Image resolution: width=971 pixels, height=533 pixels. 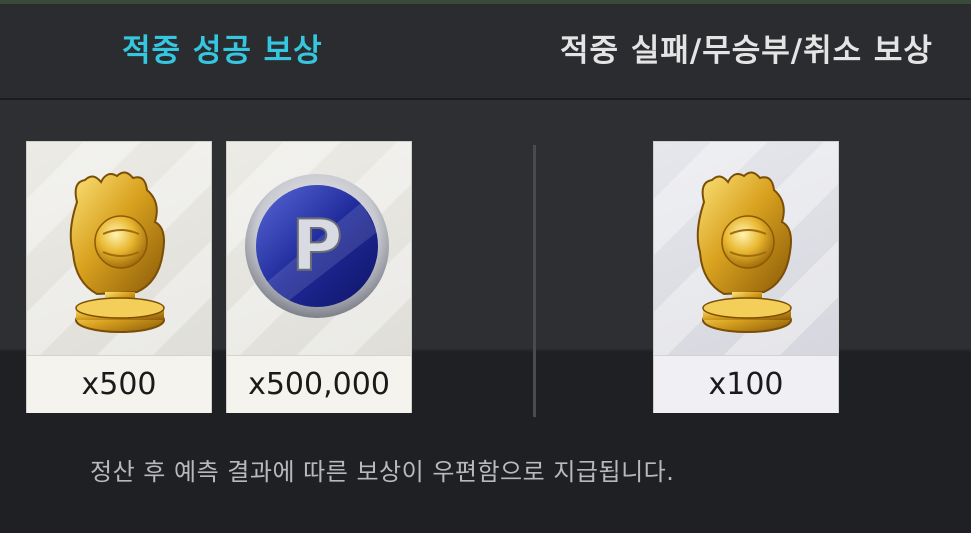 I want to click on notice-text: 정산 후 예측 결과에 따른 보상이 우편함으로 지급됩니다., so click(x=382, y=472).